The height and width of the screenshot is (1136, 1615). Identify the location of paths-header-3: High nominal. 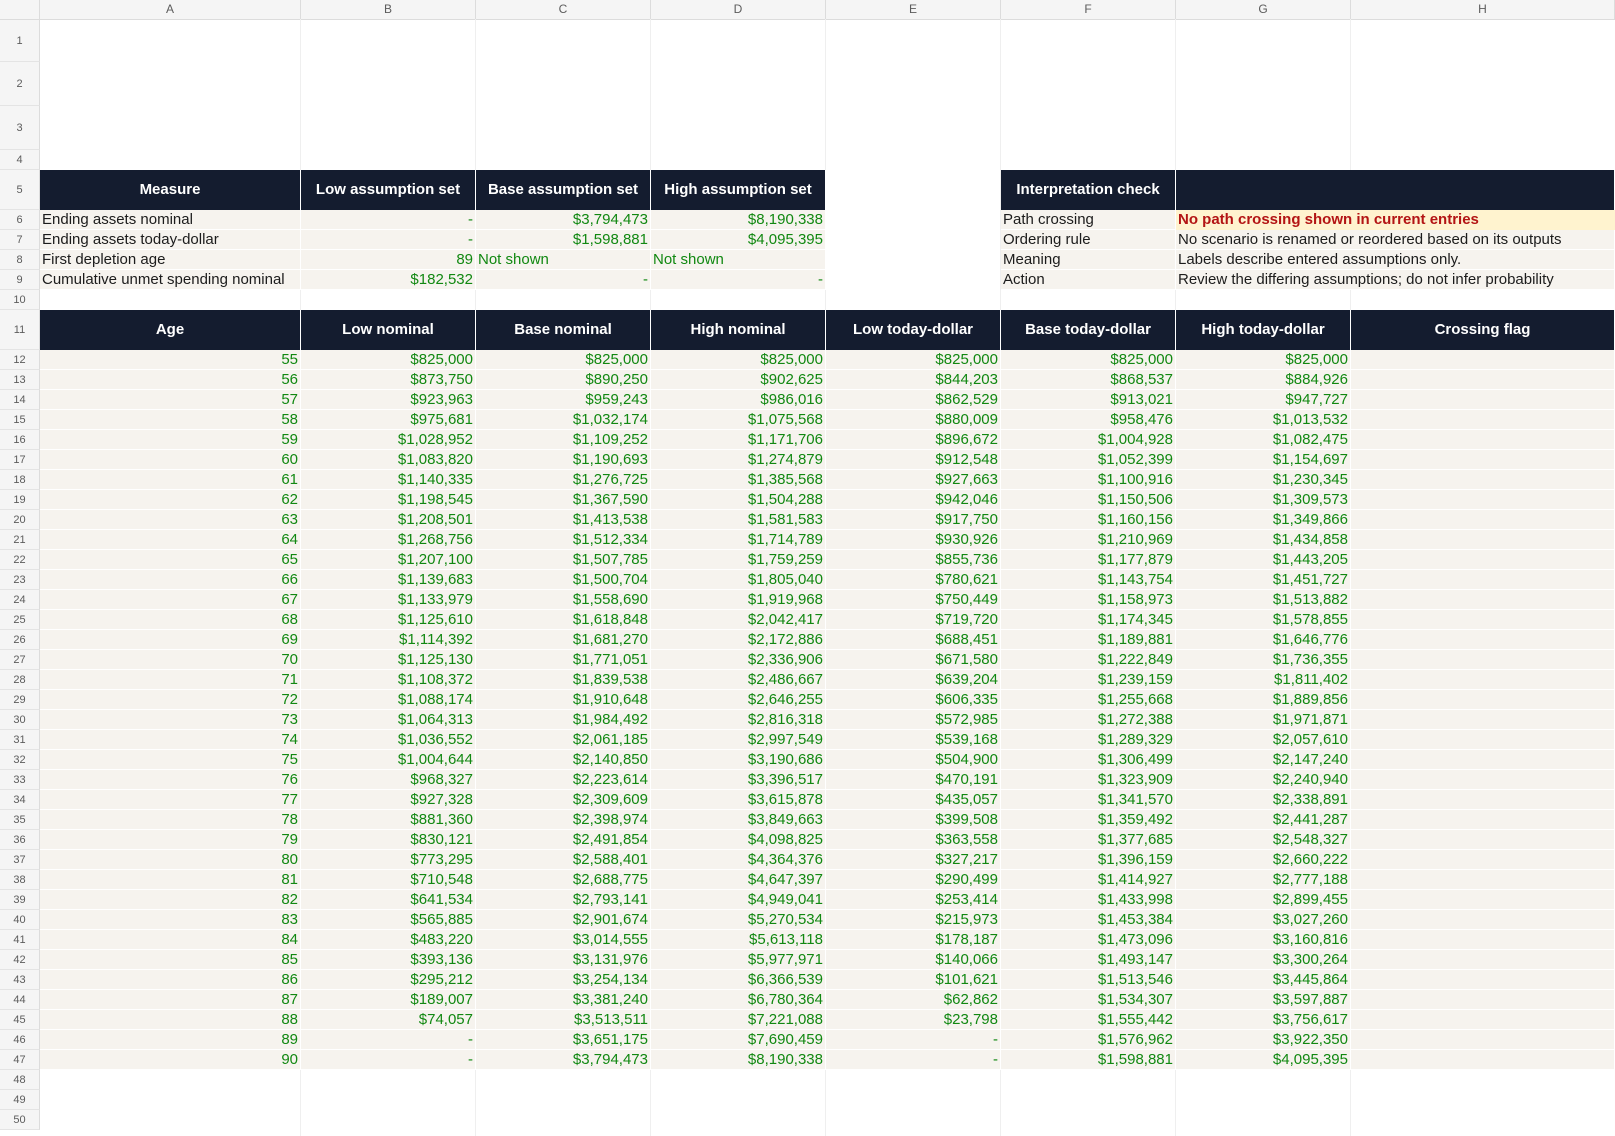
(738, 330).